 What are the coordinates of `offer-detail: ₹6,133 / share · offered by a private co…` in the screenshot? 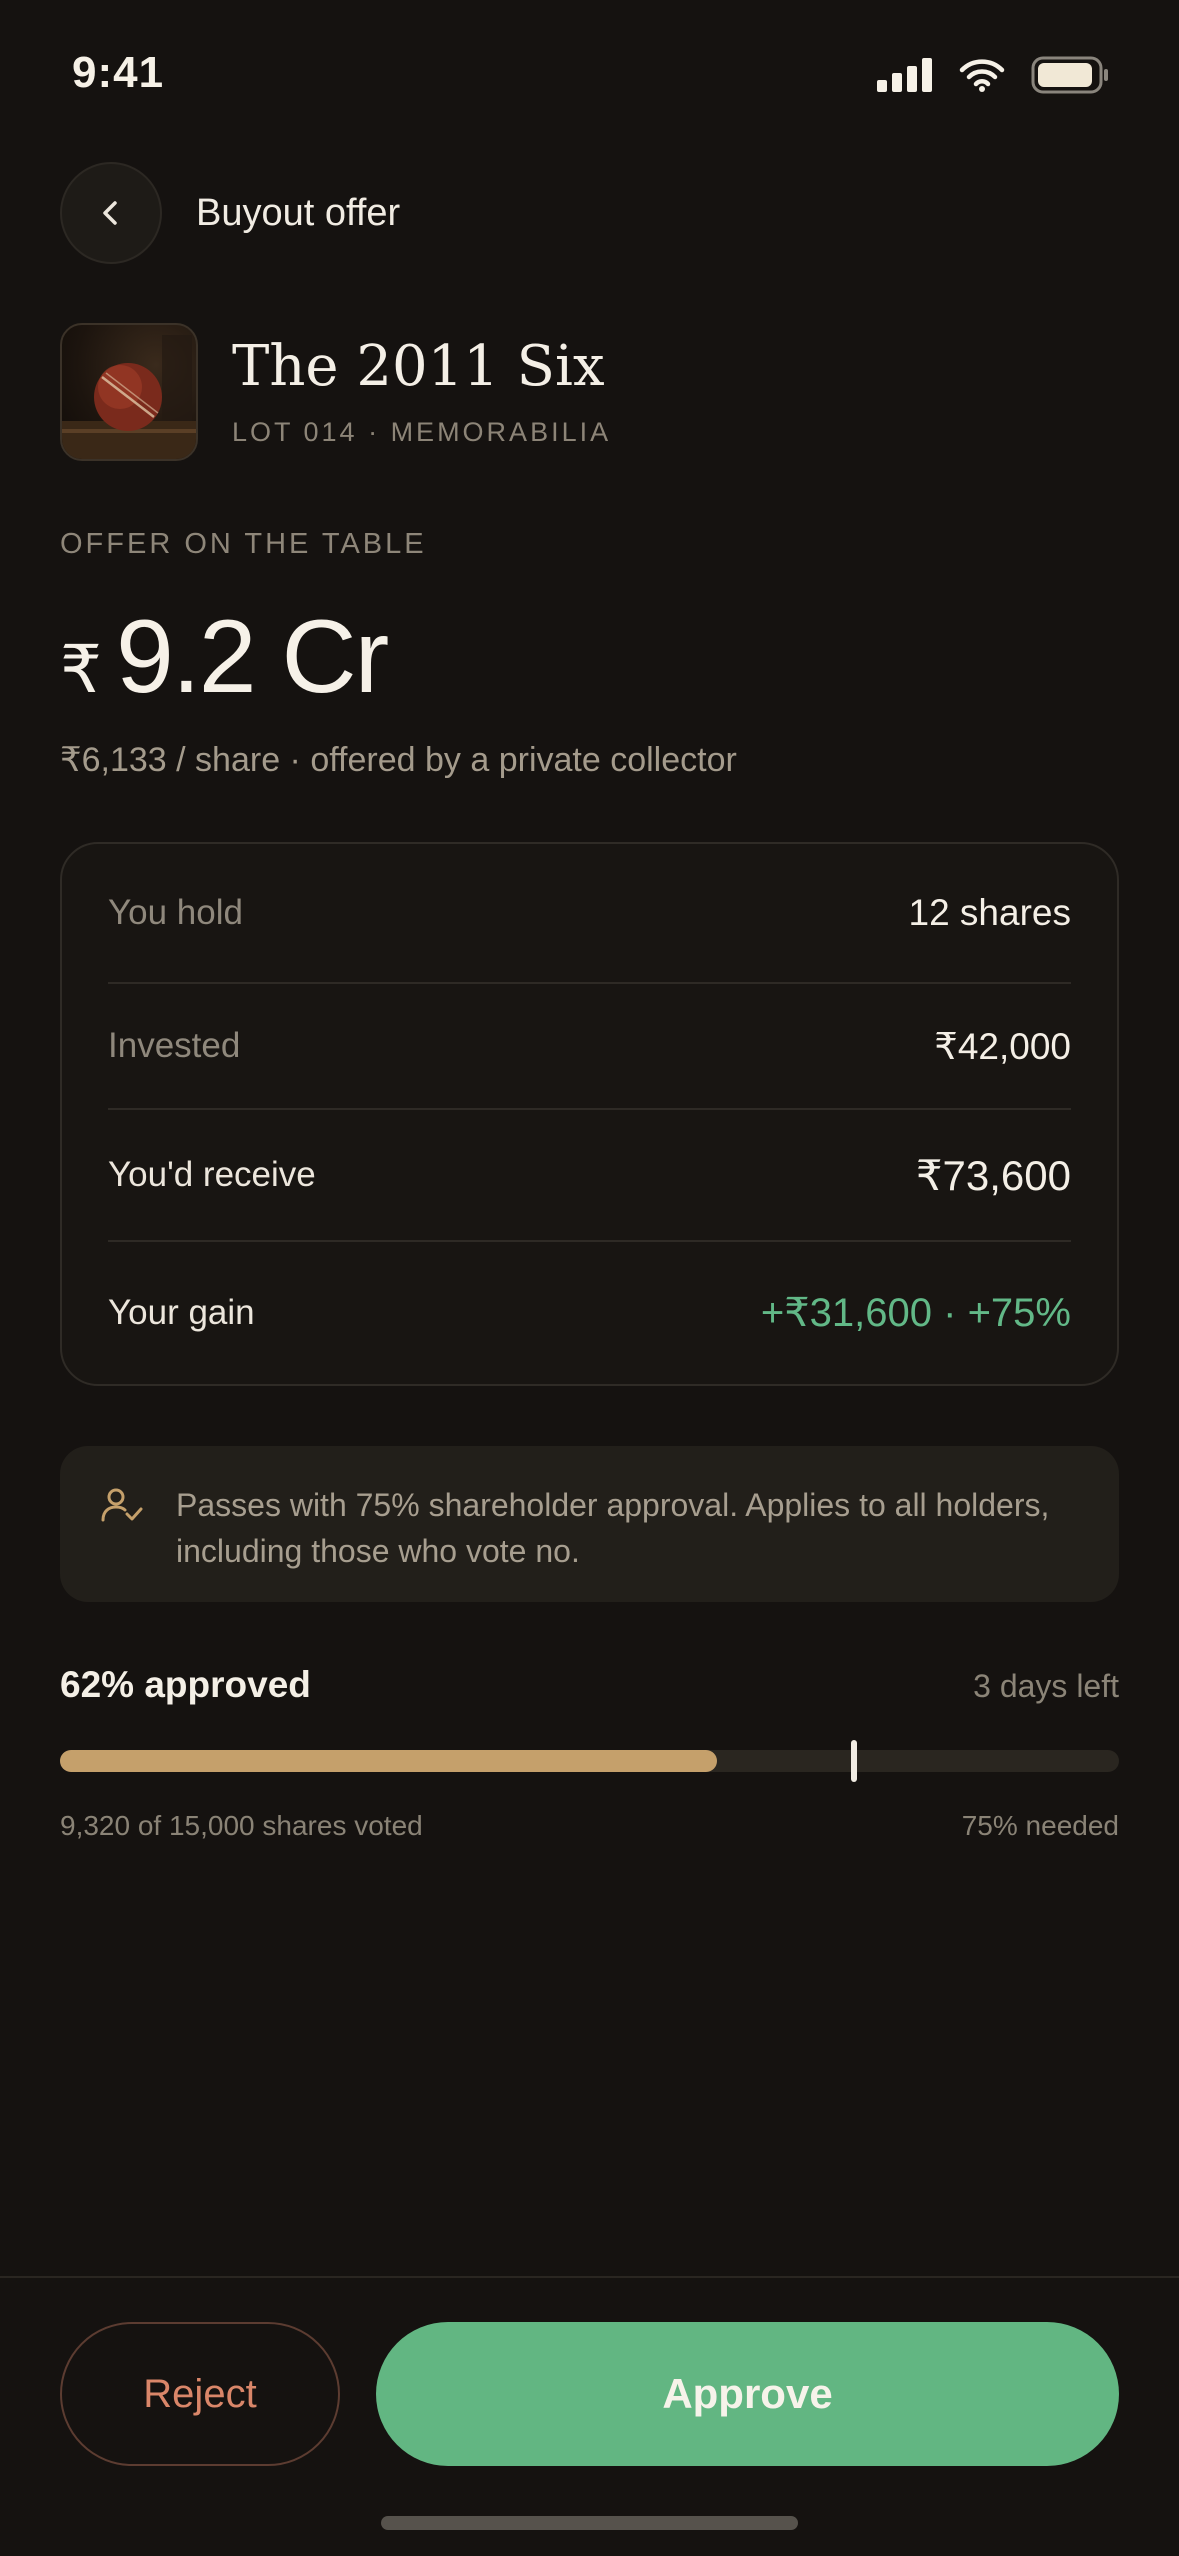 It's located at (398, 760).